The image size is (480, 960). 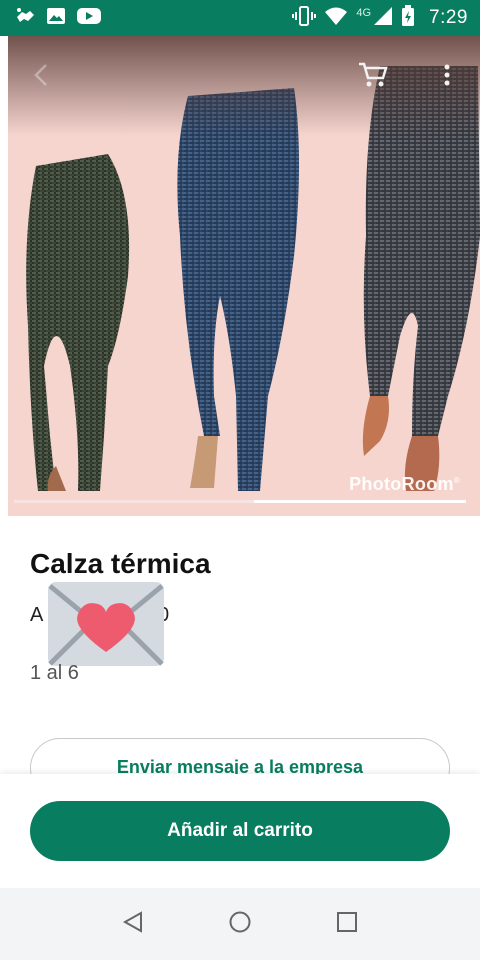 What do you see at coordinates (336, 18) in the screenshot?
I see `wifi-icon` at bounding box center [336, 18].